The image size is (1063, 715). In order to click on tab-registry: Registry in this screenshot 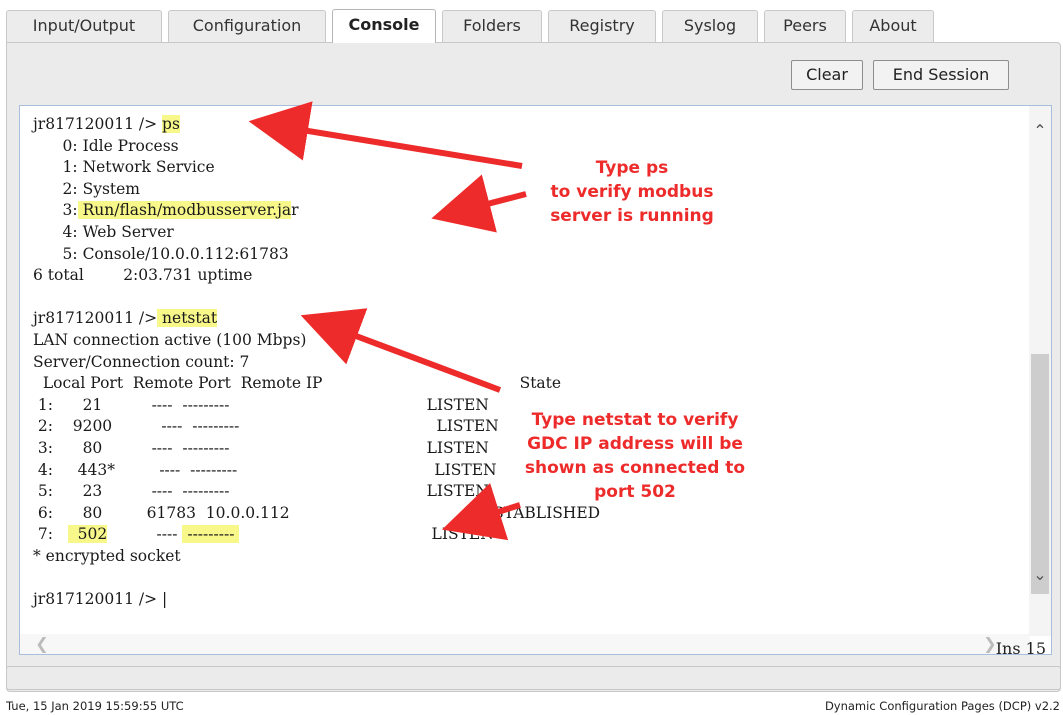, I will do `click(602, 26)`.